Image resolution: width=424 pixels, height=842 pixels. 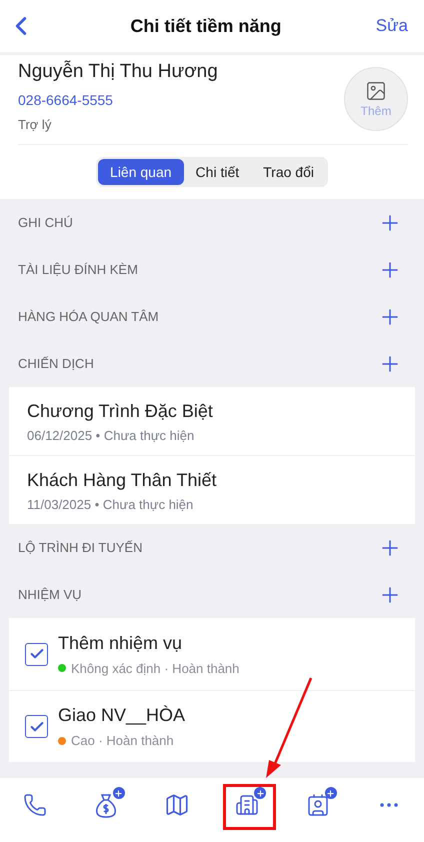 What do you see at coordinates (122, 715) in the screenshot?
I see `task-title: Giao NV__HÒA` at bounding box center [122, 715].